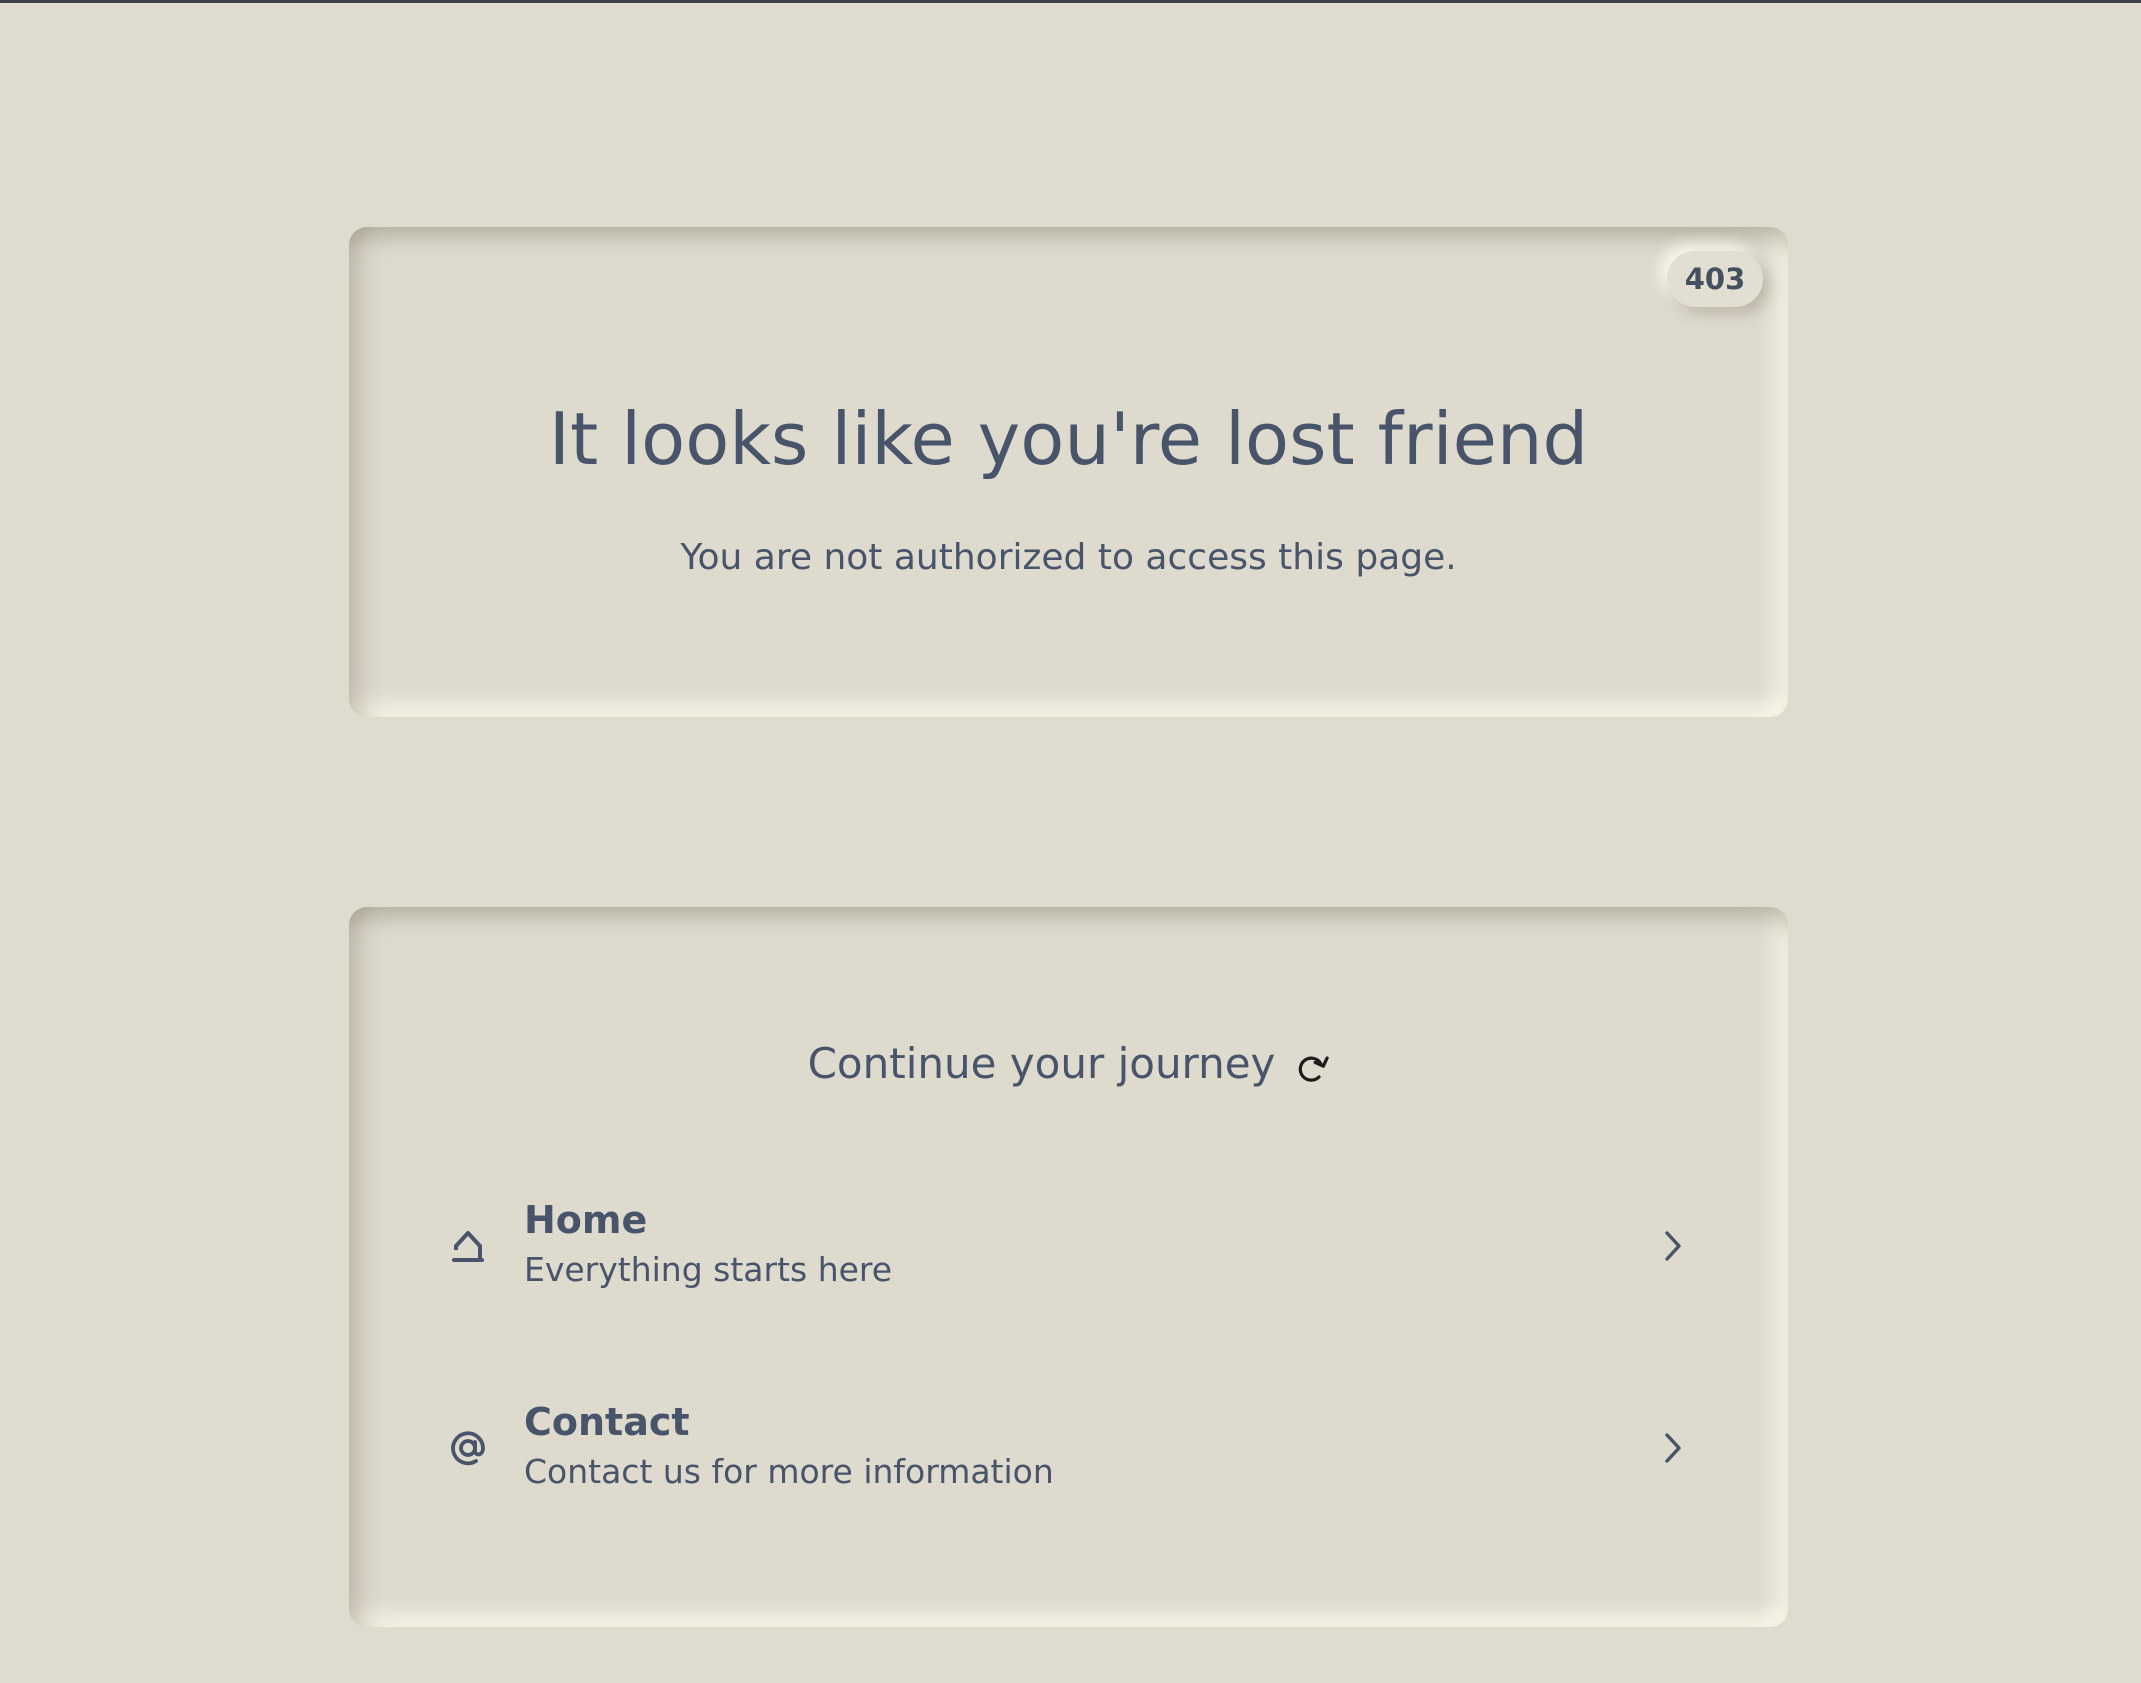 This screenshot has width=2141, height=1683. What do you see at coordinates (1312, 1064) in the screenshot?
I see `refresh-arrow-icon` at bounding box center [1312, 1064].